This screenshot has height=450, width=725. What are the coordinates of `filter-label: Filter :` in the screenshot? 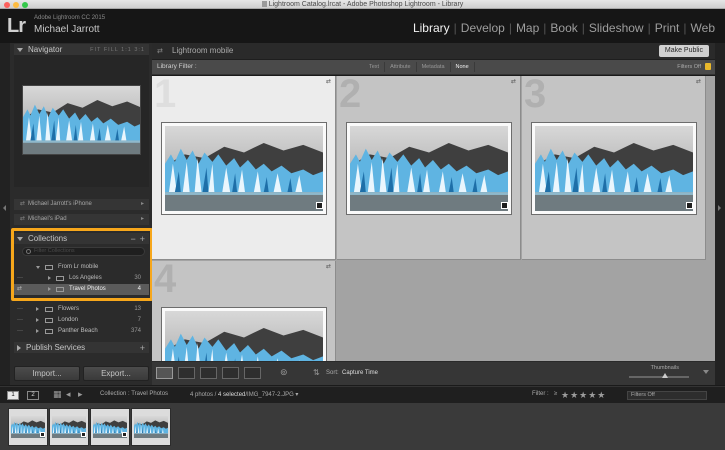 It's located at (540, 394).